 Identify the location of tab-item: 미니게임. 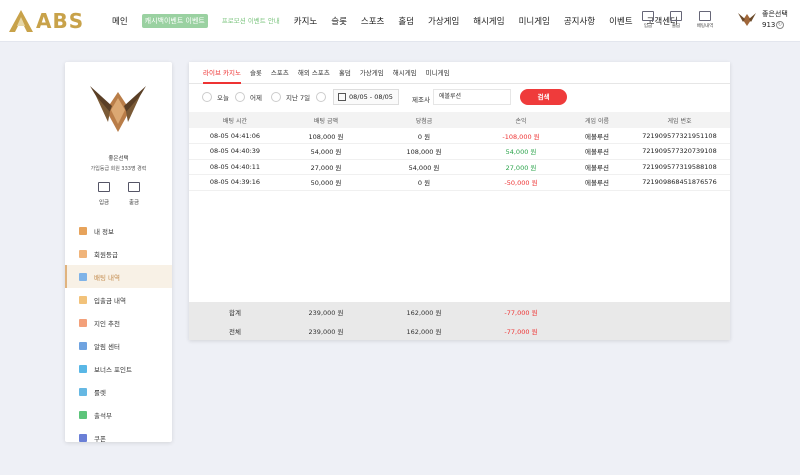
(438, 73).